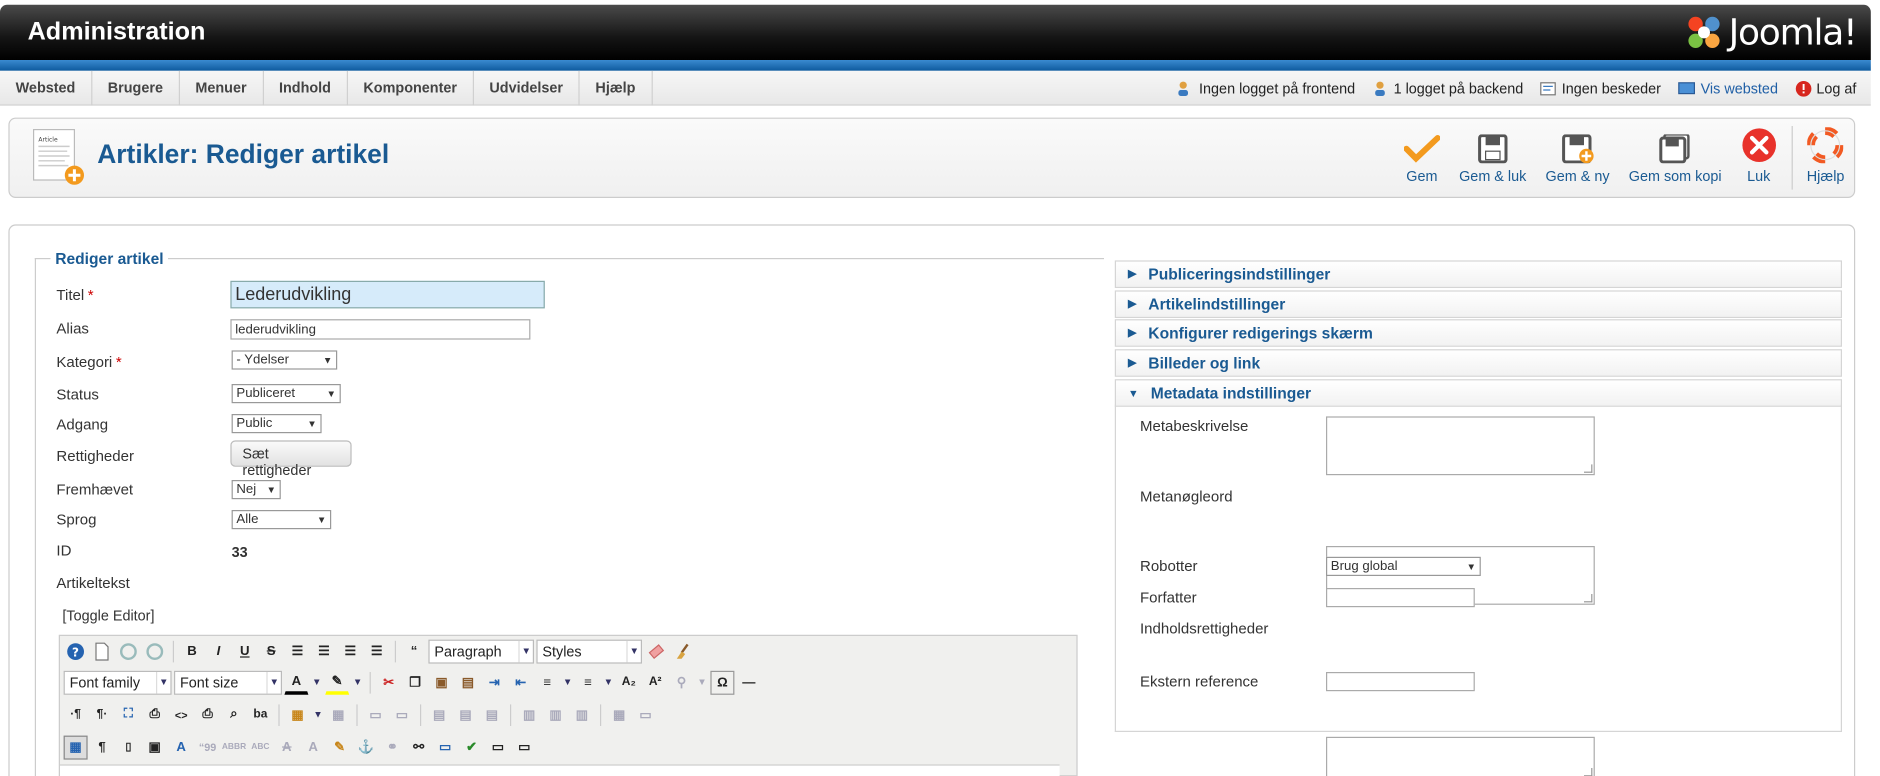 The height and width of the screenshot is (776, 1880). What do you see at coordinates (181, 715) in the screenshot?
I see `source-code-icon: <>` at bounding box center [181, 715].